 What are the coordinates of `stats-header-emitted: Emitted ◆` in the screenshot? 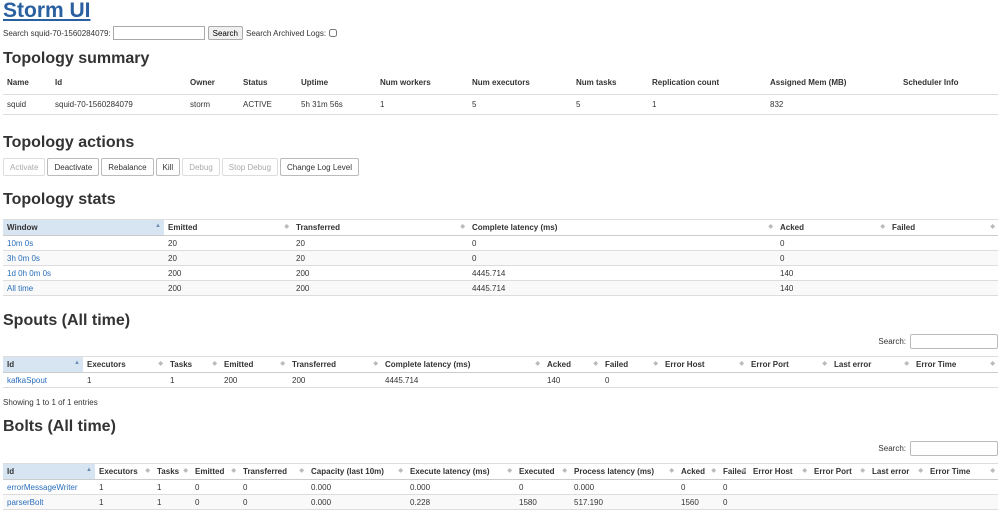 It's located at (228, 227).